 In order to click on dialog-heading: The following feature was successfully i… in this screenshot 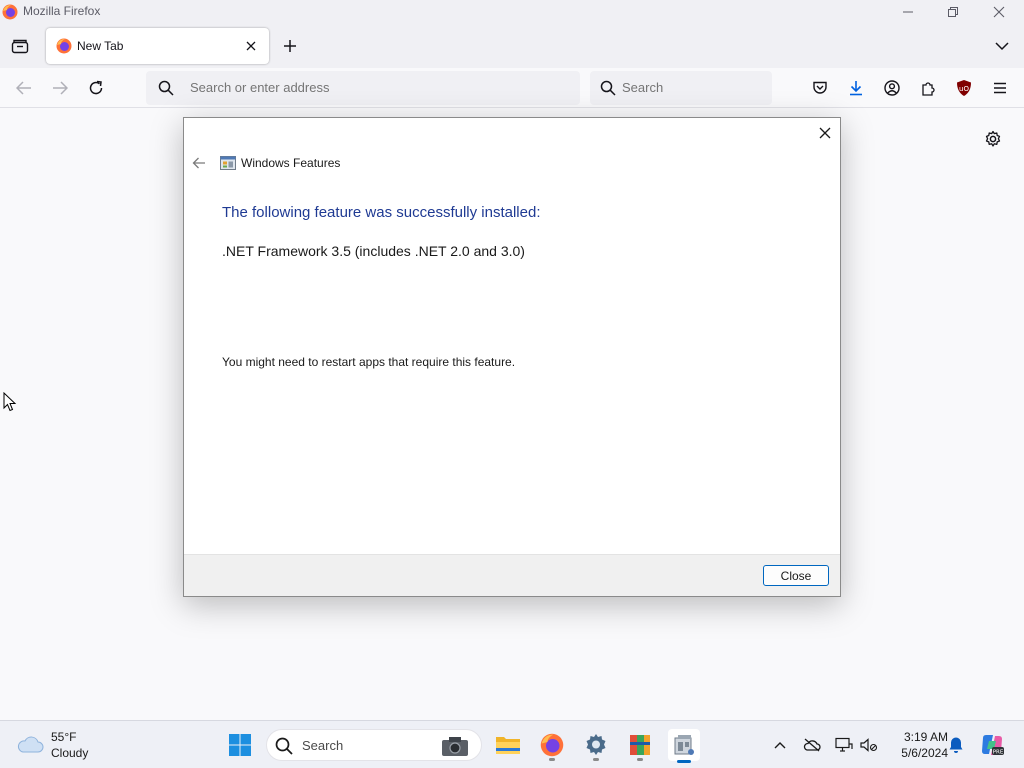, I will do `click(381, 212)`.